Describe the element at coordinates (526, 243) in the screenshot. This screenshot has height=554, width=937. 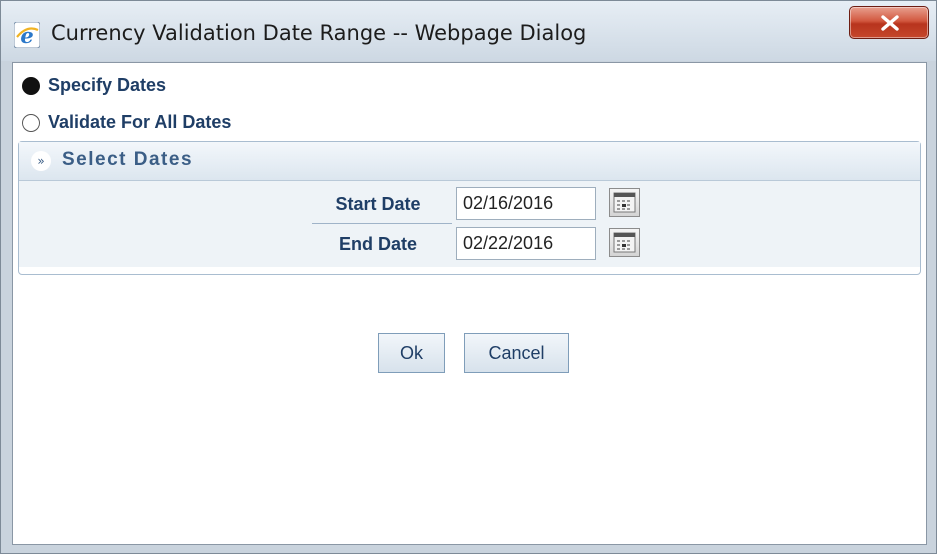
I see `end-date-input` at that location.